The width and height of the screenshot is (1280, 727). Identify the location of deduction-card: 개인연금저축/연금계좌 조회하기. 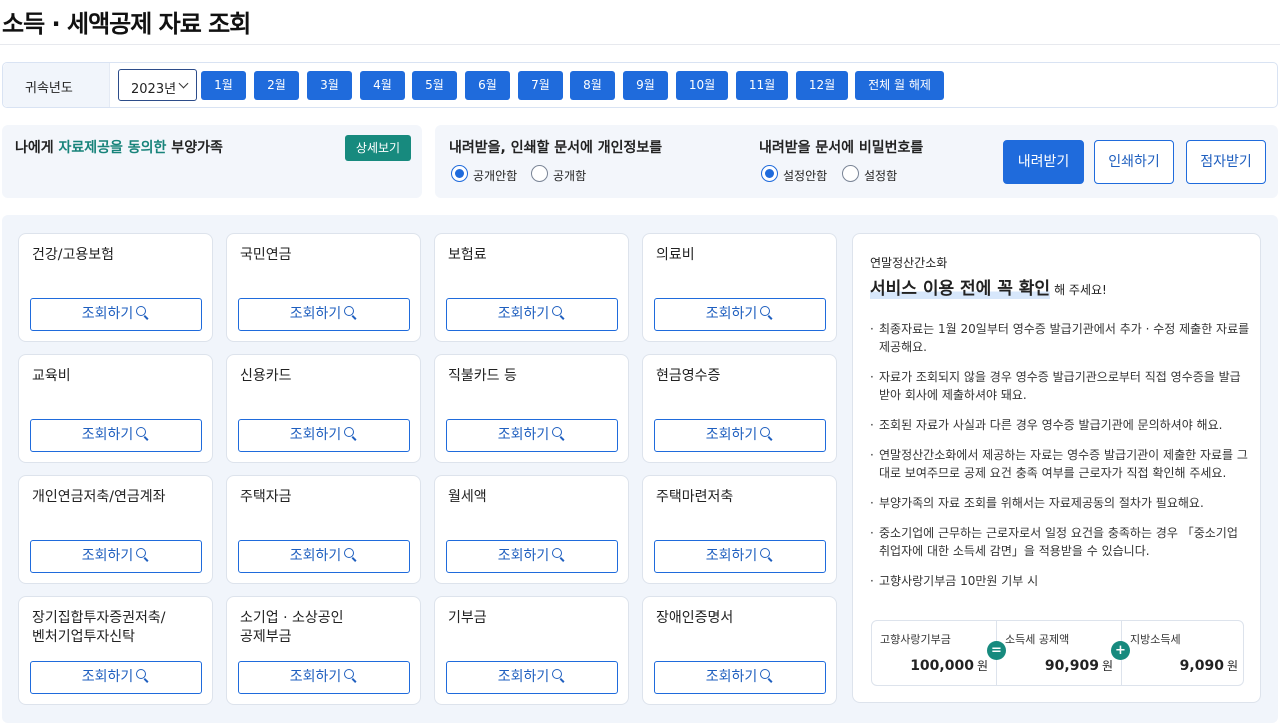
(115, 529).